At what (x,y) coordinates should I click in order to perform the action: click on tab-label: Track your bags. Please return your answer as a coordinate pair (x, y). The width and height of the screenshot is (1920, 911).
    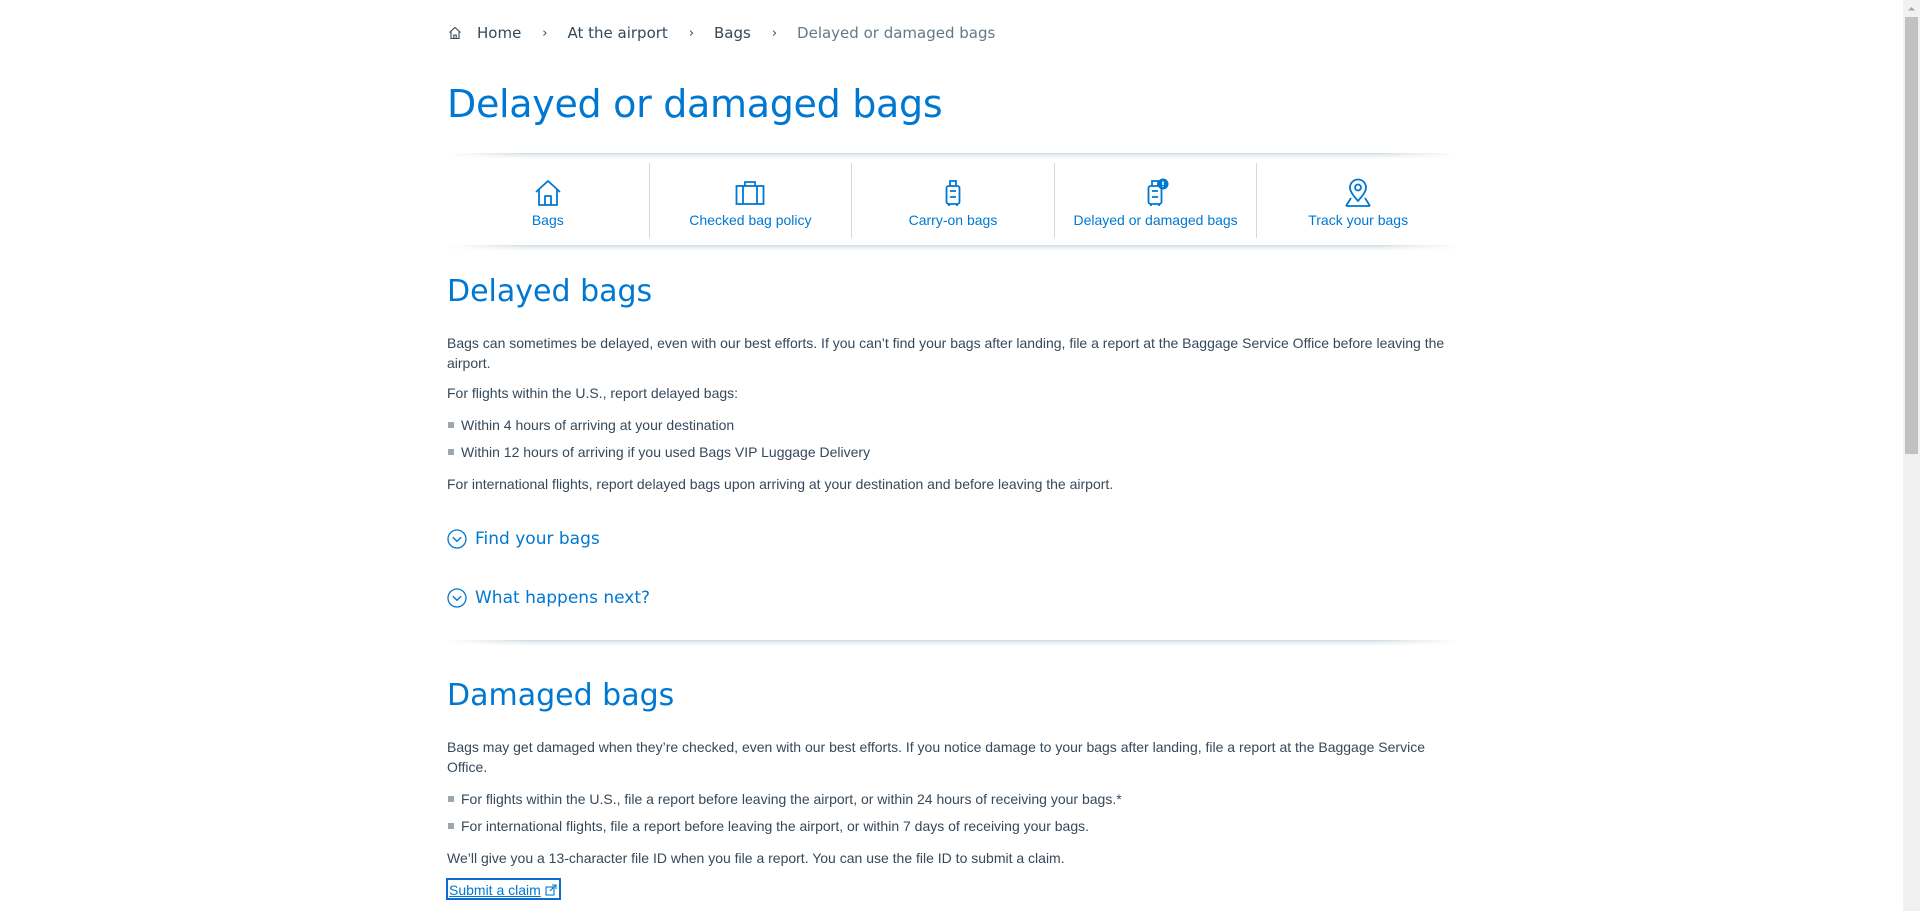
    Looking at the image, I should click on (1358, 220).